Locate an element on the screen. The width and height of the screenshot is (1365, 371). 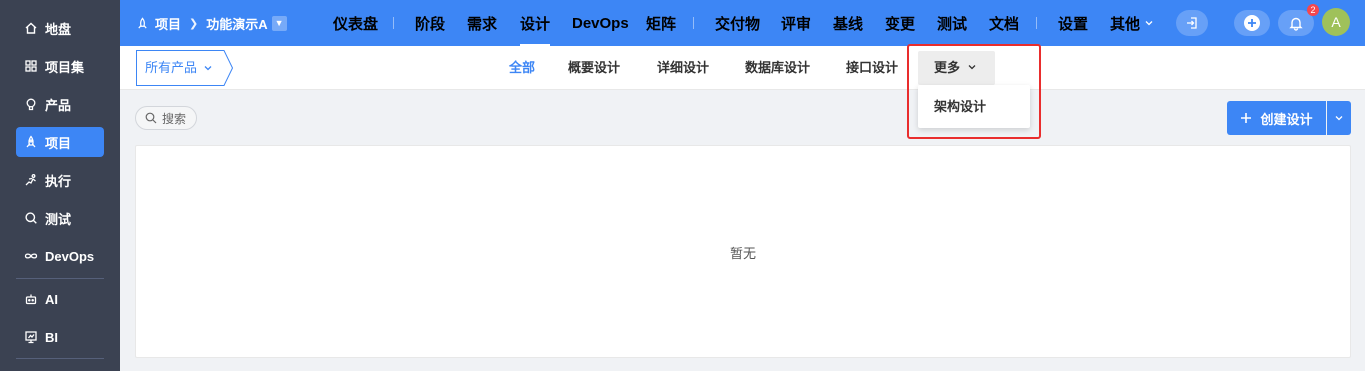
tab-more: 更多 is located at coordinates (956, 68).